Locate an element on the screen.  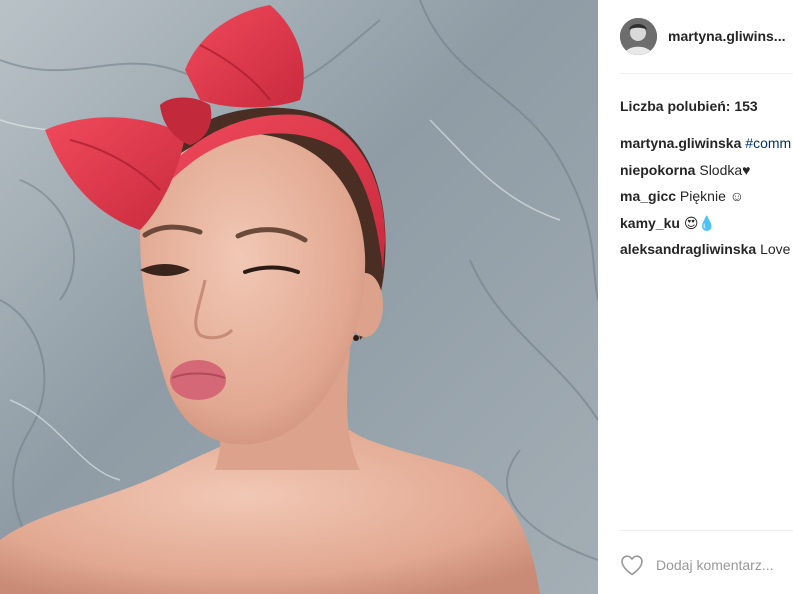
comment-item: ma_gicc Pięknie ☺ is located at coordinates (706, 196).